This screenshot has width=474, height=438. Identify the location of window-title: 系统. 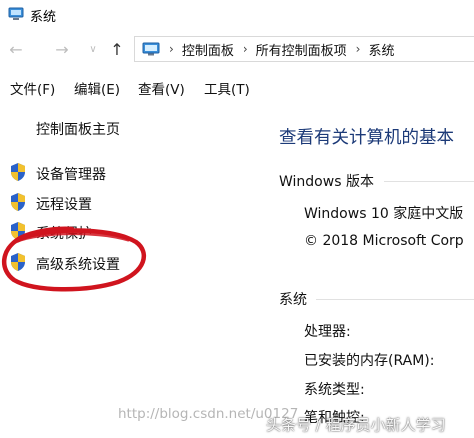
(43, 17).